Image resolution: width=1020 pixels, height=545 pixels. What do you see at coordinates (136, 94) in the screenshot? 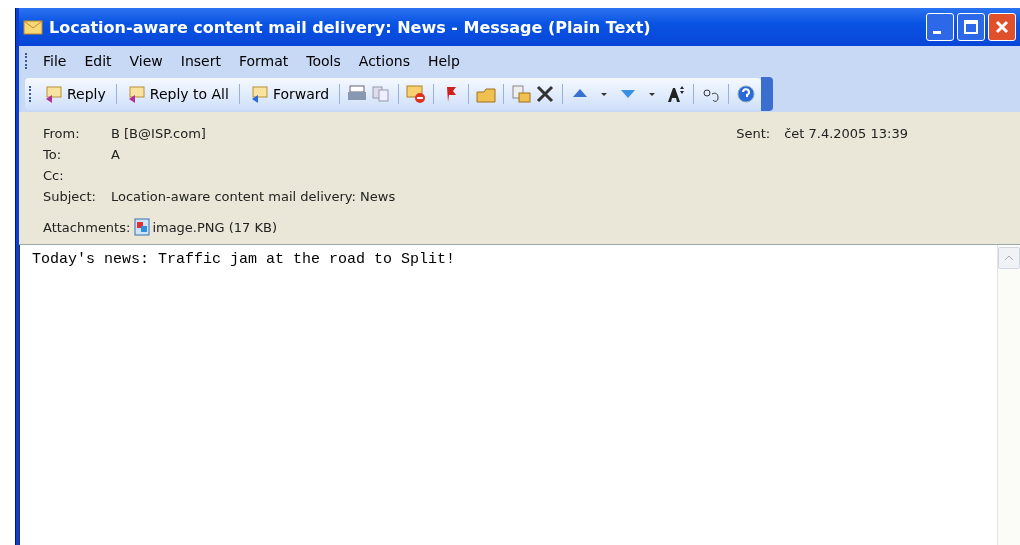
I see `reply-all-icon` at bounding box center [136, 94].